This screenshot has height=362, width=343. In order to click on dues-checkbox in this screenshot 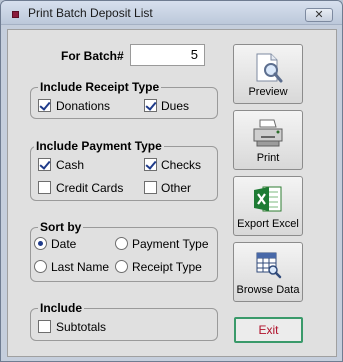, I will do `click(150, 105)`.